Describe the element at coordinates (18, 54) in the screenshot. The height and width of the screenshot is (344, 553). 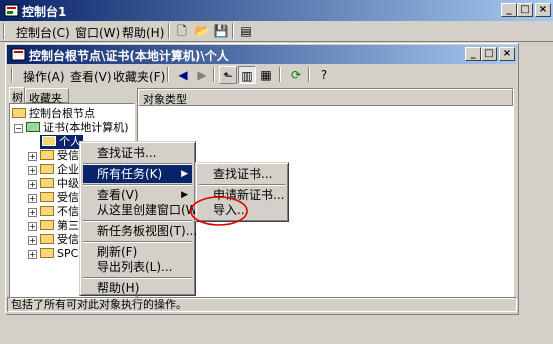
I see `console-tree-icon` at that location.